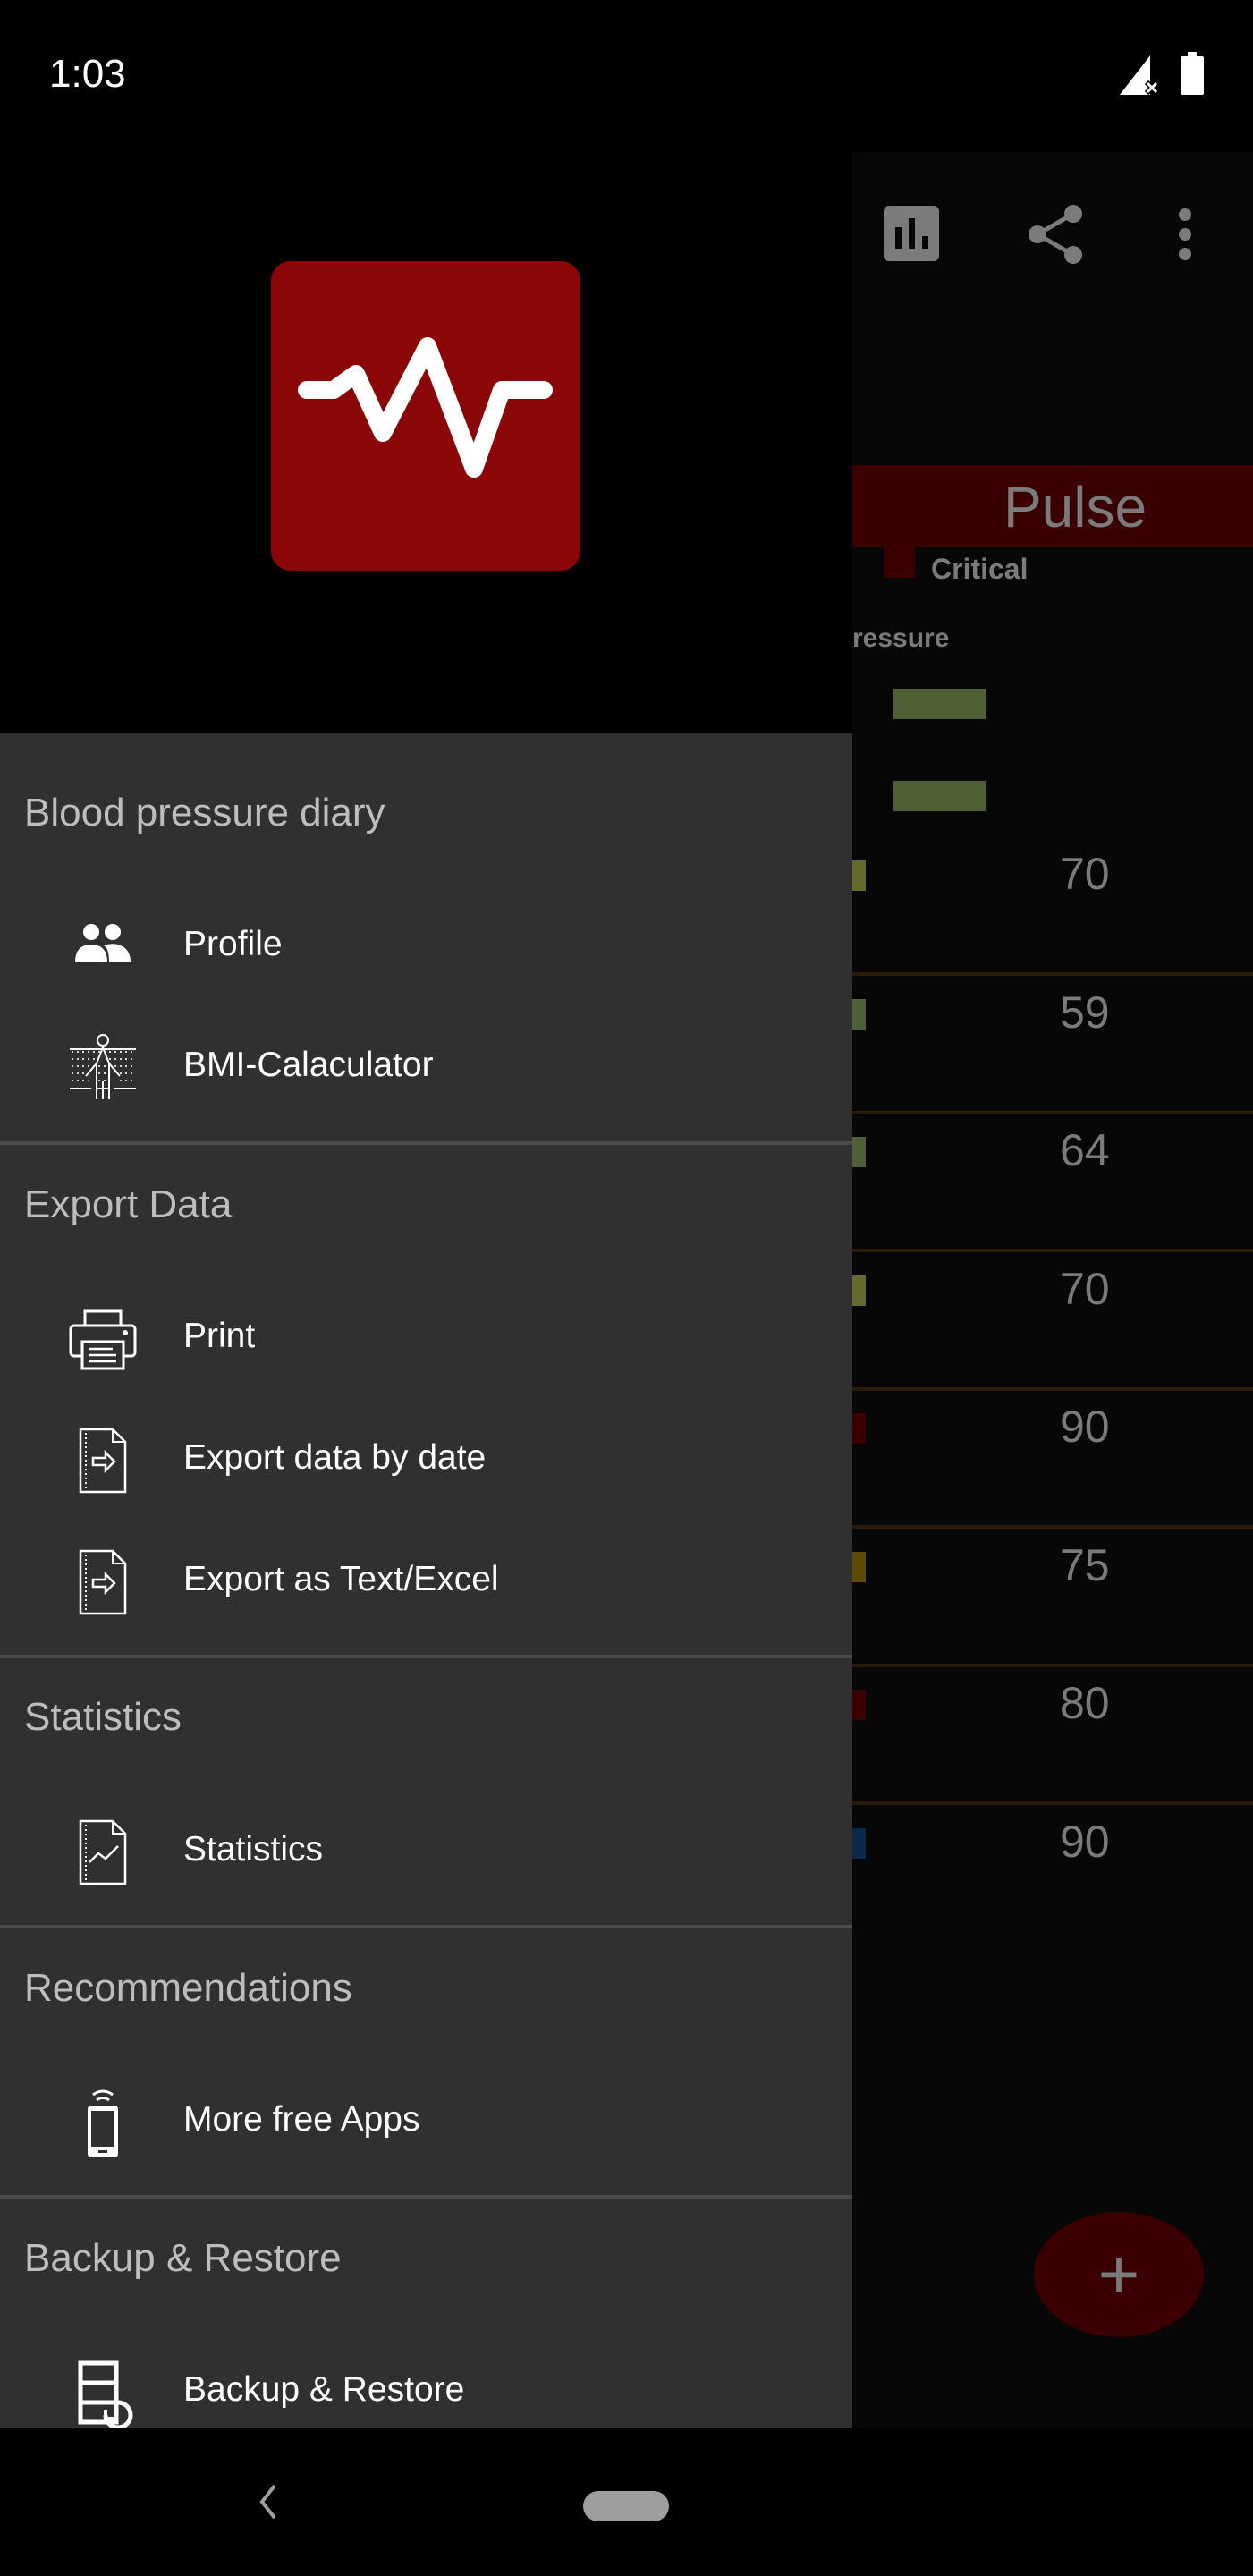  What do you see at coordinates (426, 1849) in the screenshot?
I see `drawer-item-statistics: Statistics` at bounding box center [426, 1849].